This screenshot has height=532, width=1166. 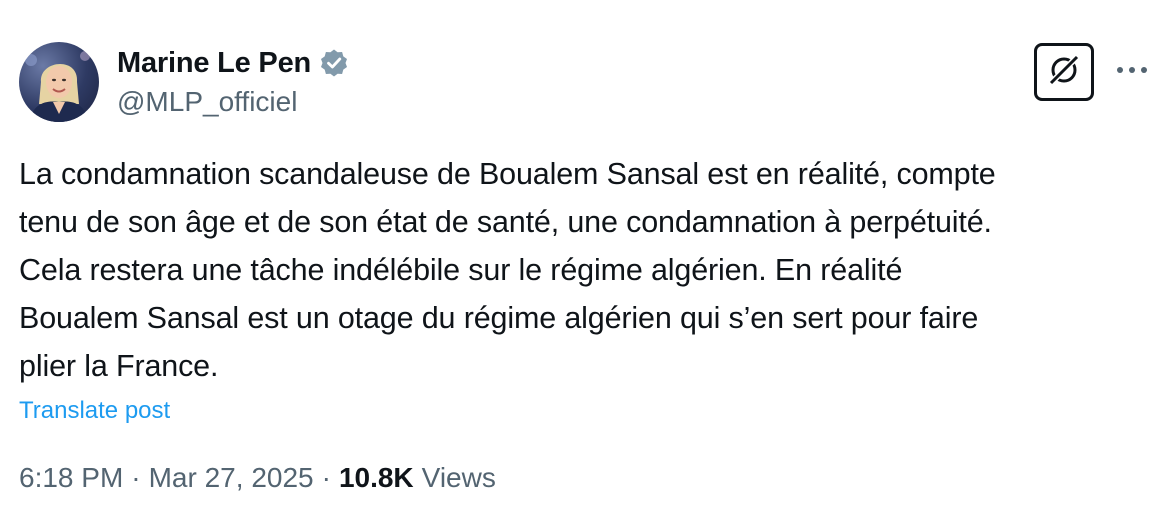 I want to click on display-name: Marine Le Pen, so click(x=214, y=63).